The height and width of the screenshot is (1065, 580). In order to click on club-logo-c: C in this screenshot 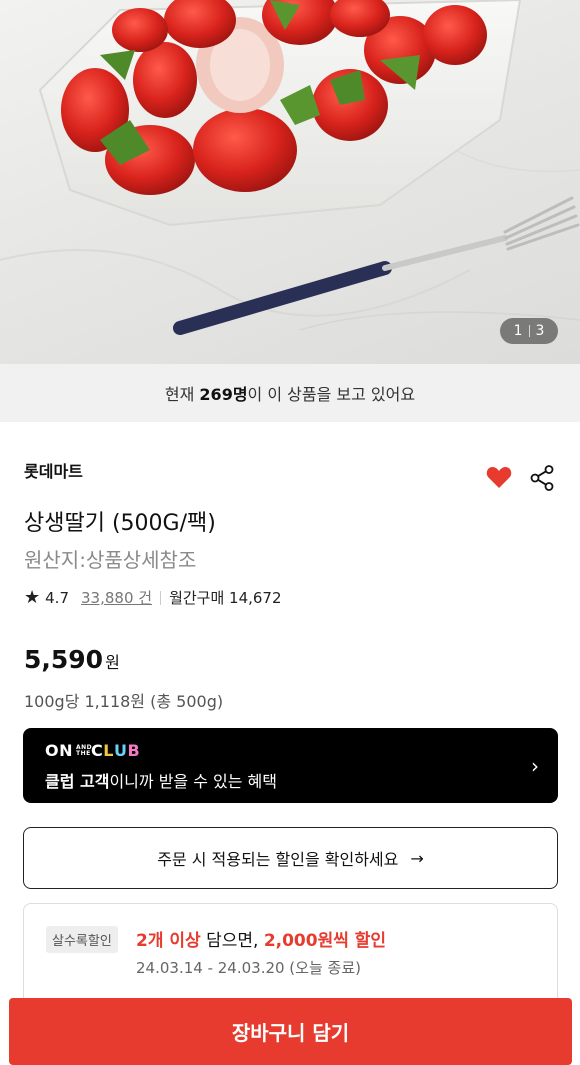, I will do `click(97, 750)`.